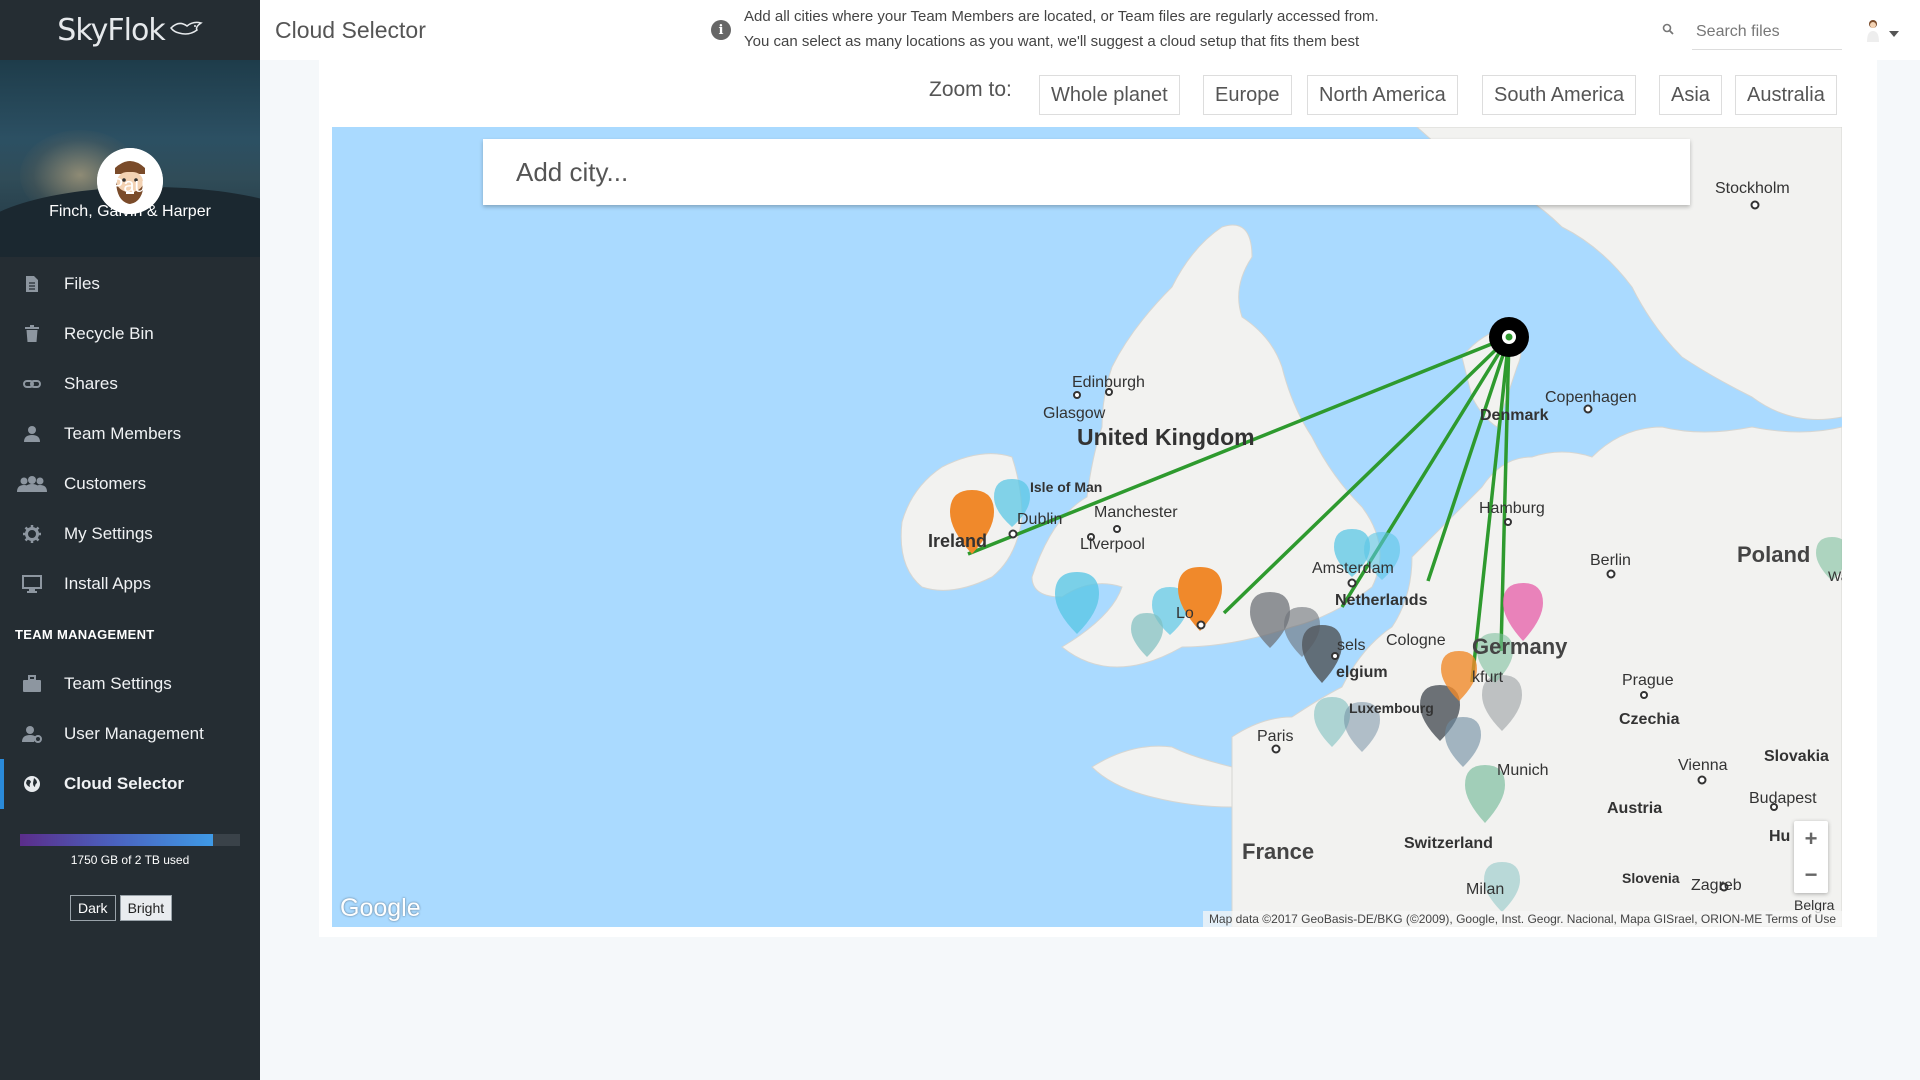 This screenshot has width=1920, height=1080. Describe the element at coordinates (130, 186) in the screenshot. I see `user-name: Paul` at that location.